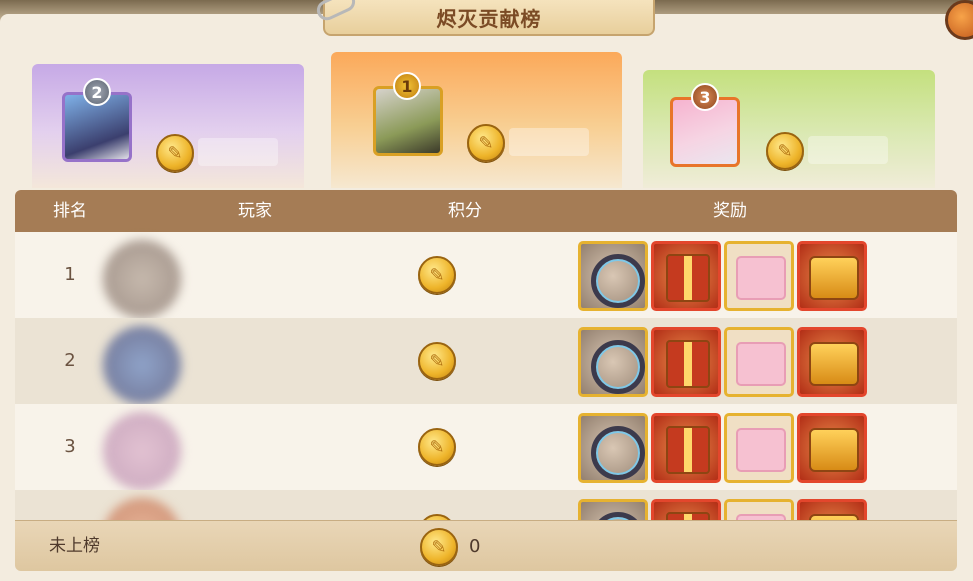 Image resolution: width=973 pixels, height=581 pixels. I want to click on rank-number: 1, so click(70, 274).